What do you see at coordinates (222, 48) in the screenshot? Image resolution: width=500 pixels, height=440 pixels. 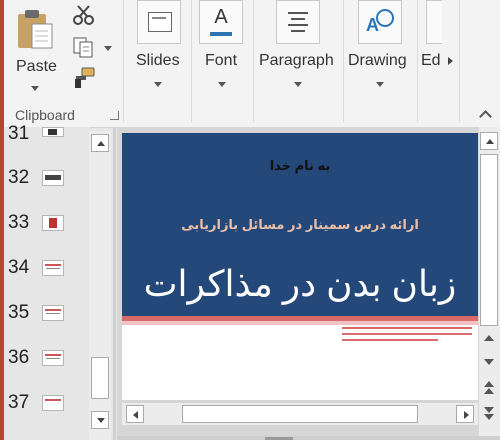 I see `font-button: A Font` at bounding box center [222, 48].